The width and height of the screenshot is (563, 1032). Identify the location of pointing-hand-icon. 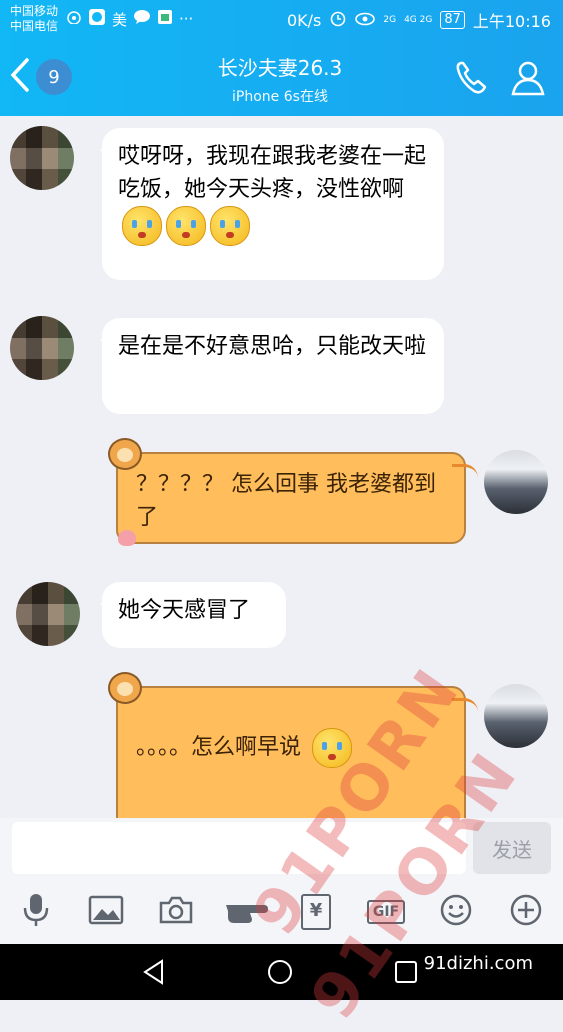
(246, 912).